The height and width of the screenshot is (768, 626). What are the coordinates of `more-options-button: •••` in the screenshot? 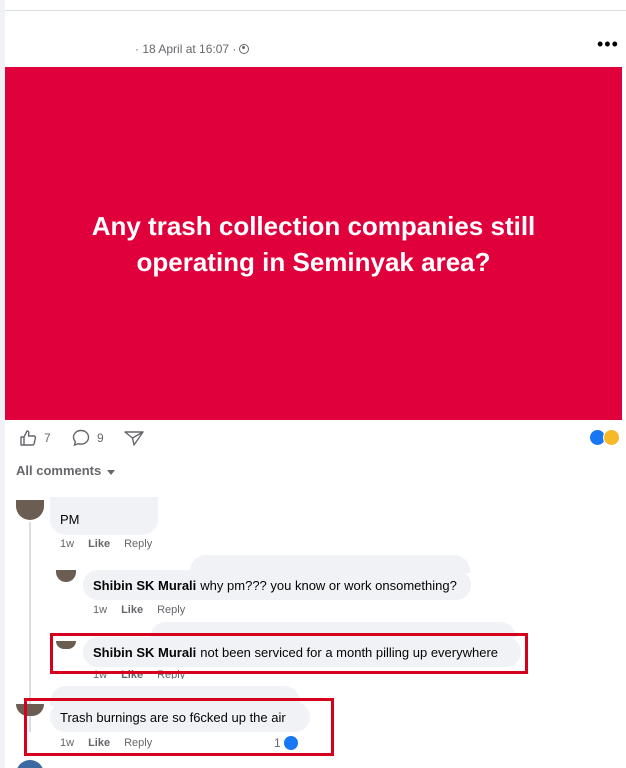 It's located at (608, 44).